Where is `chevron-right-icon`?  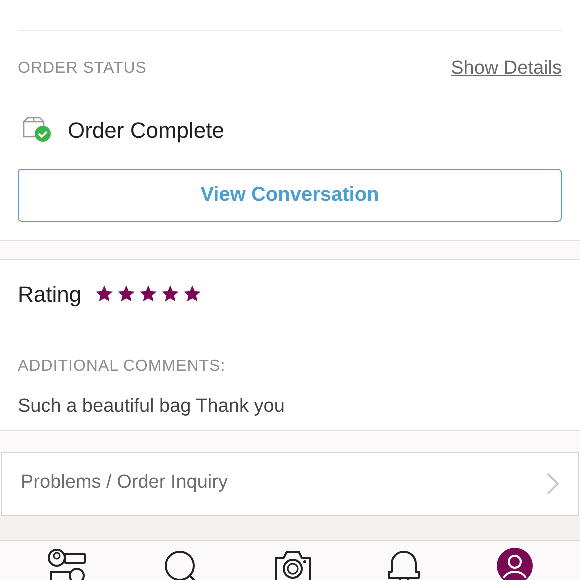 chevron-right-icon is located at coordinates (553, 483).